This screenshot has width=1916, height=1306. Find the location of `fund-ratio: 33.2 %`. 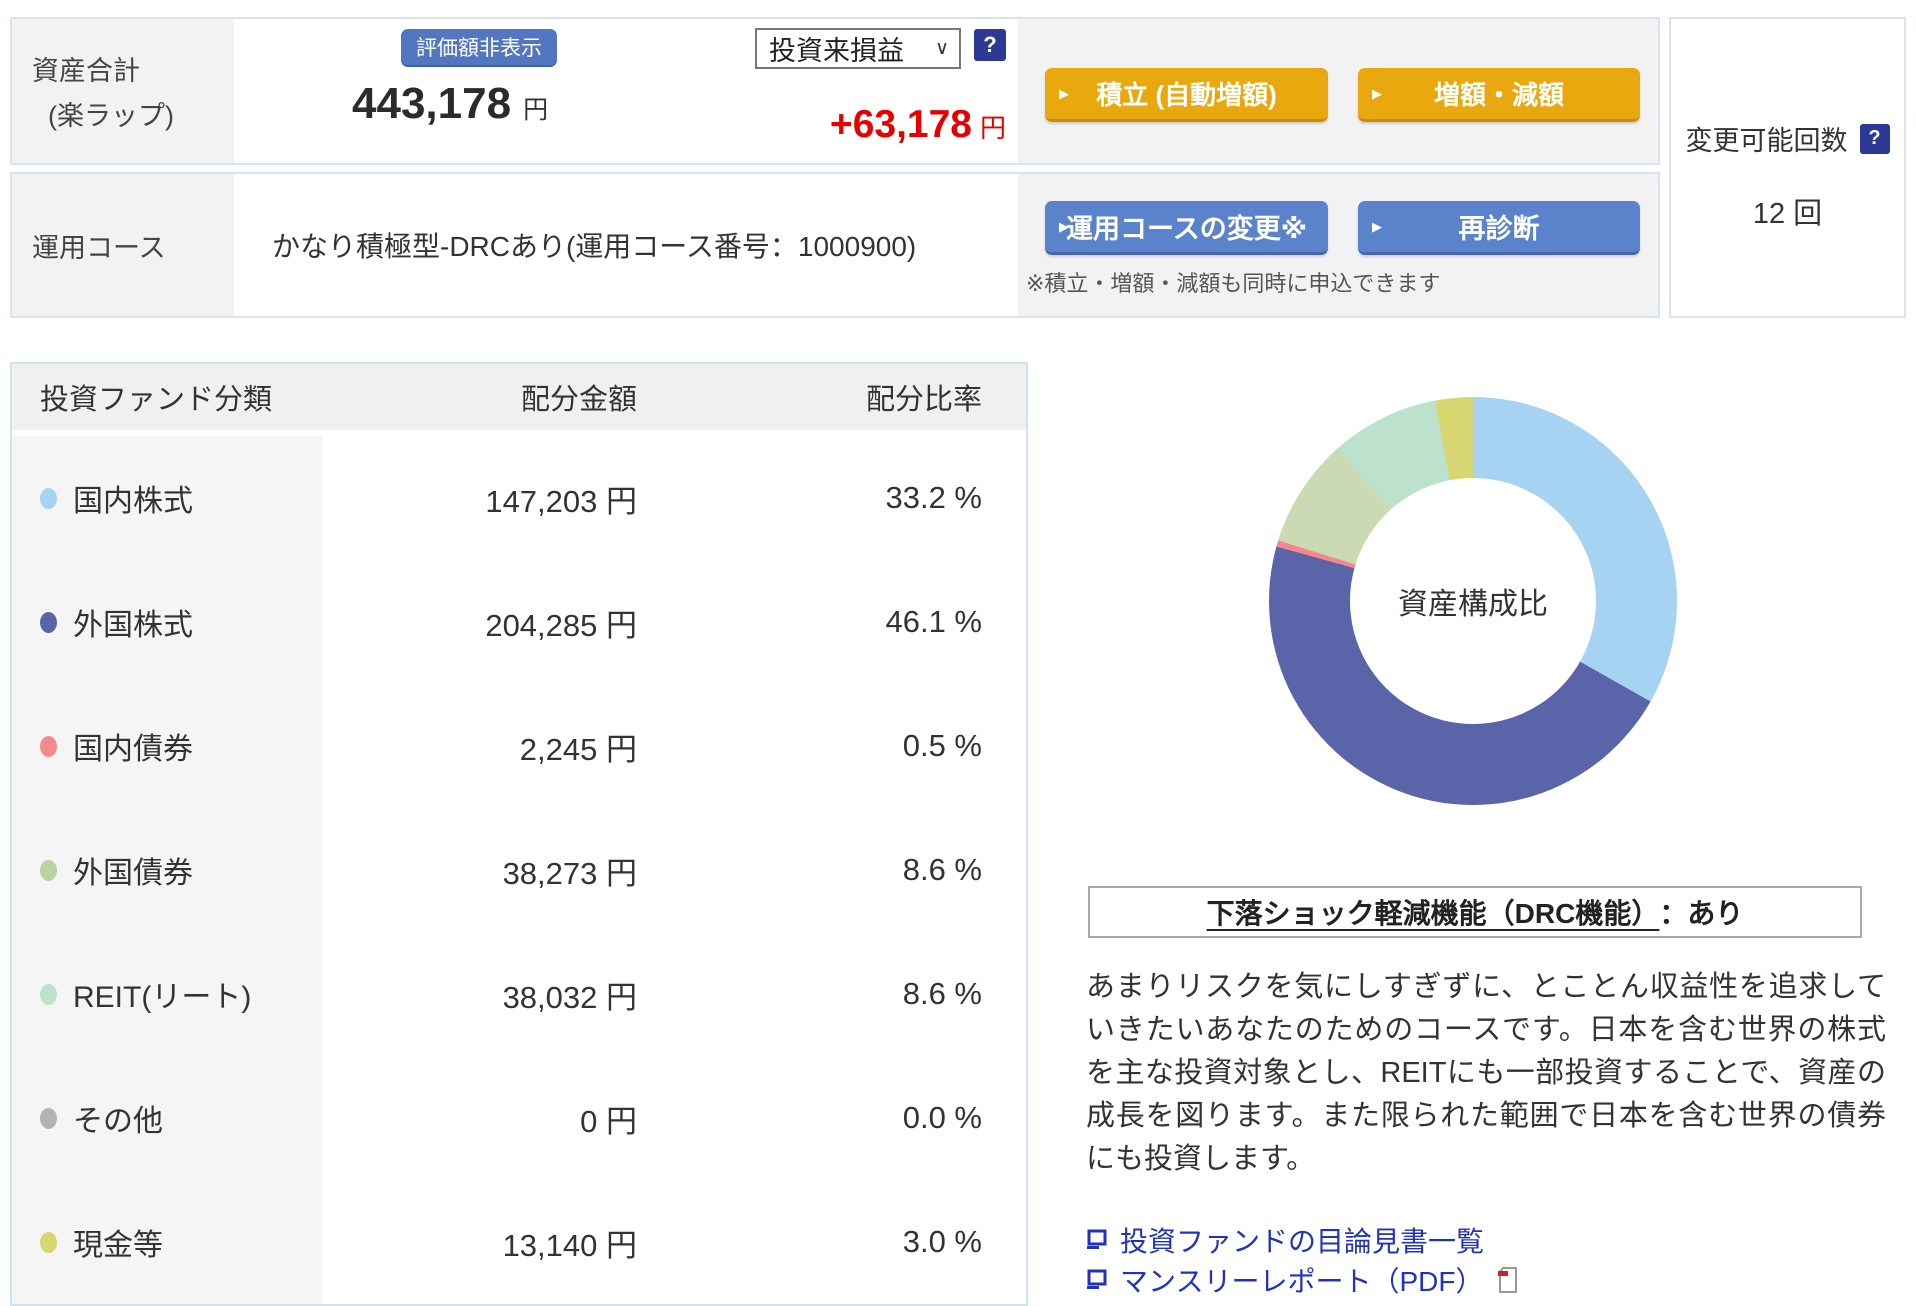

fund-ratio: 33.2 % is located at coordinates (933, 497).